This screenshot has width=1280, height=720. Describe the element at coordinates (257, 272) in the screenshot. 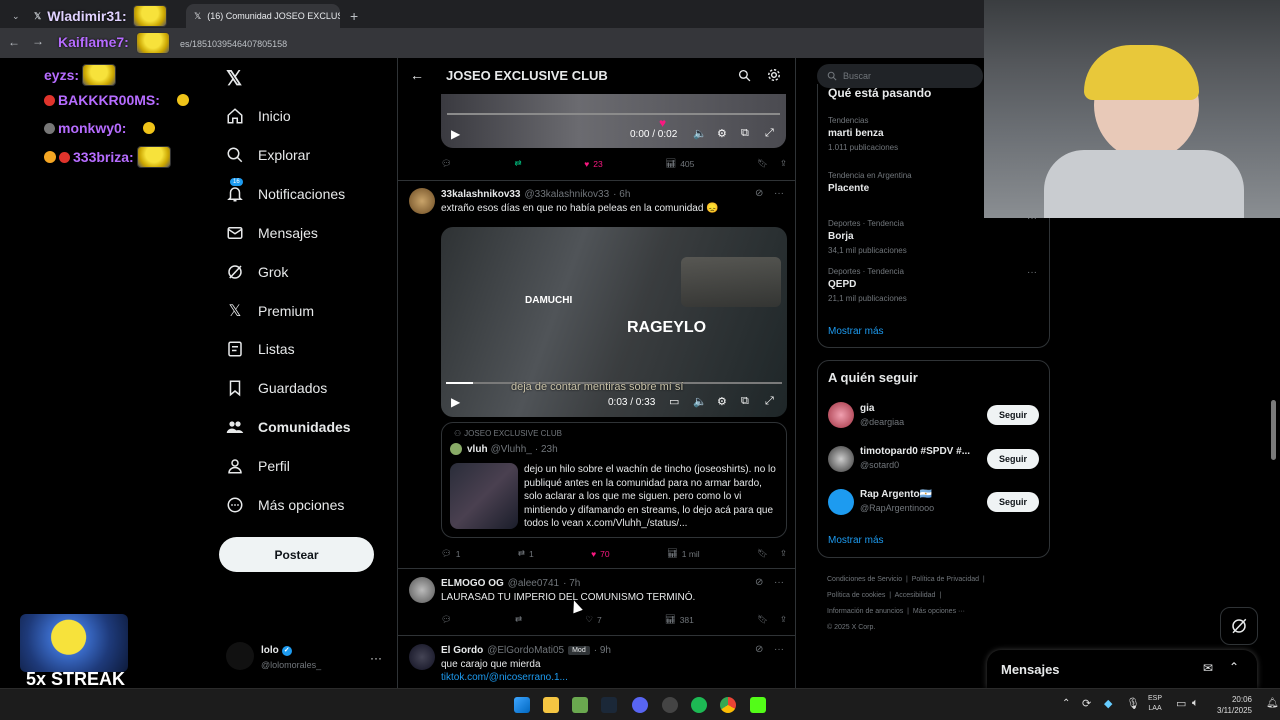

I see `nav-item-grok: Grok` at that location.